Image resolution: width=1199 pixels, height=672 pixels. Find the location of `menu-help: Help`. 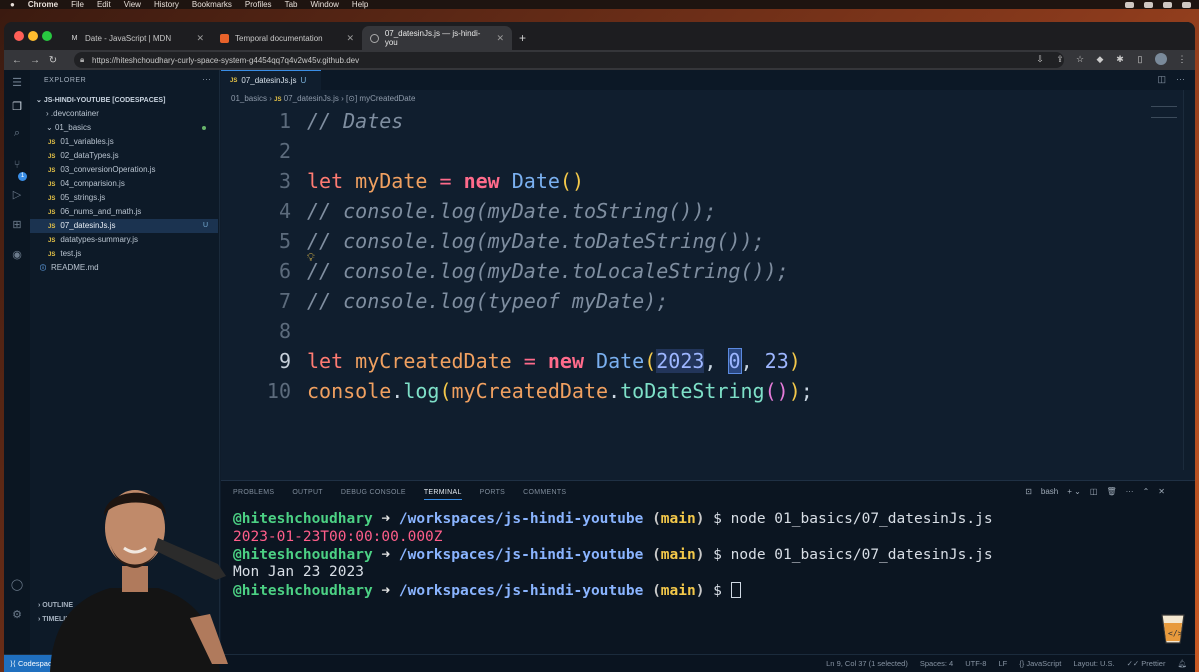

menu-help: Help is located at coordinates (360, 4).